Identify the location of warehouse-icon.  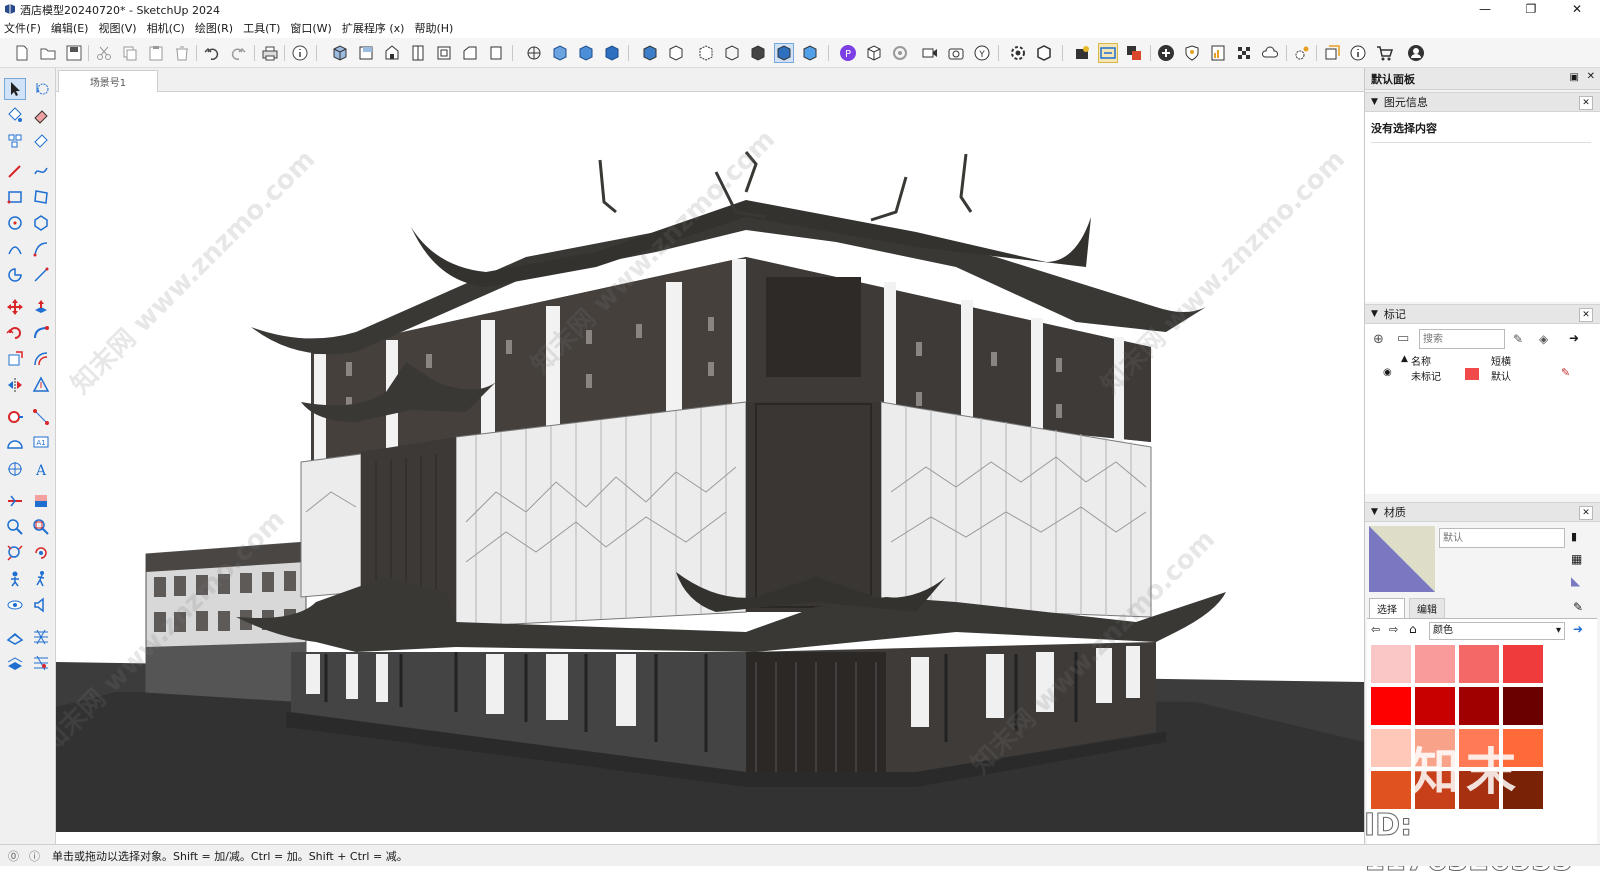
(1082, 53).